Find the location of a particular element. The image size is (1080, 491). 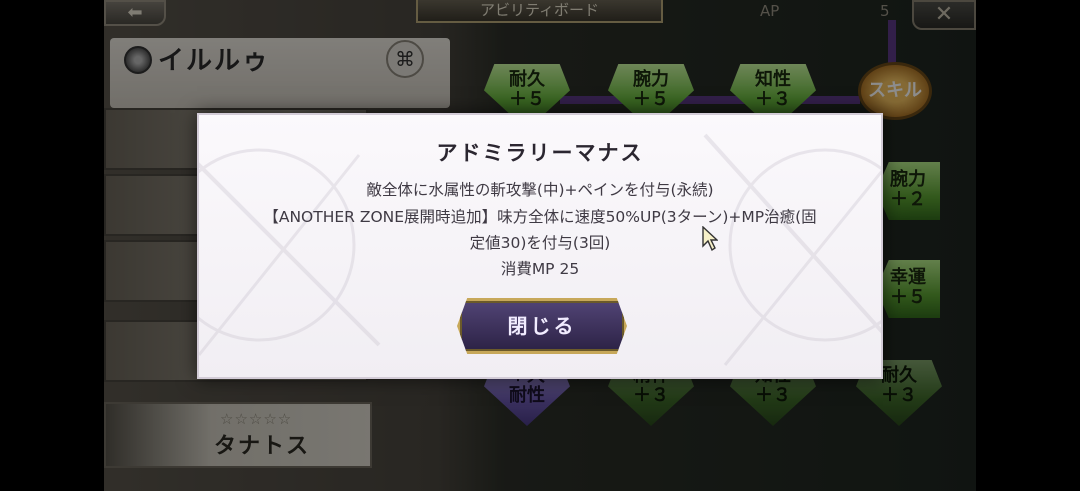

cursor-icon is located at coordinates (710, 239).